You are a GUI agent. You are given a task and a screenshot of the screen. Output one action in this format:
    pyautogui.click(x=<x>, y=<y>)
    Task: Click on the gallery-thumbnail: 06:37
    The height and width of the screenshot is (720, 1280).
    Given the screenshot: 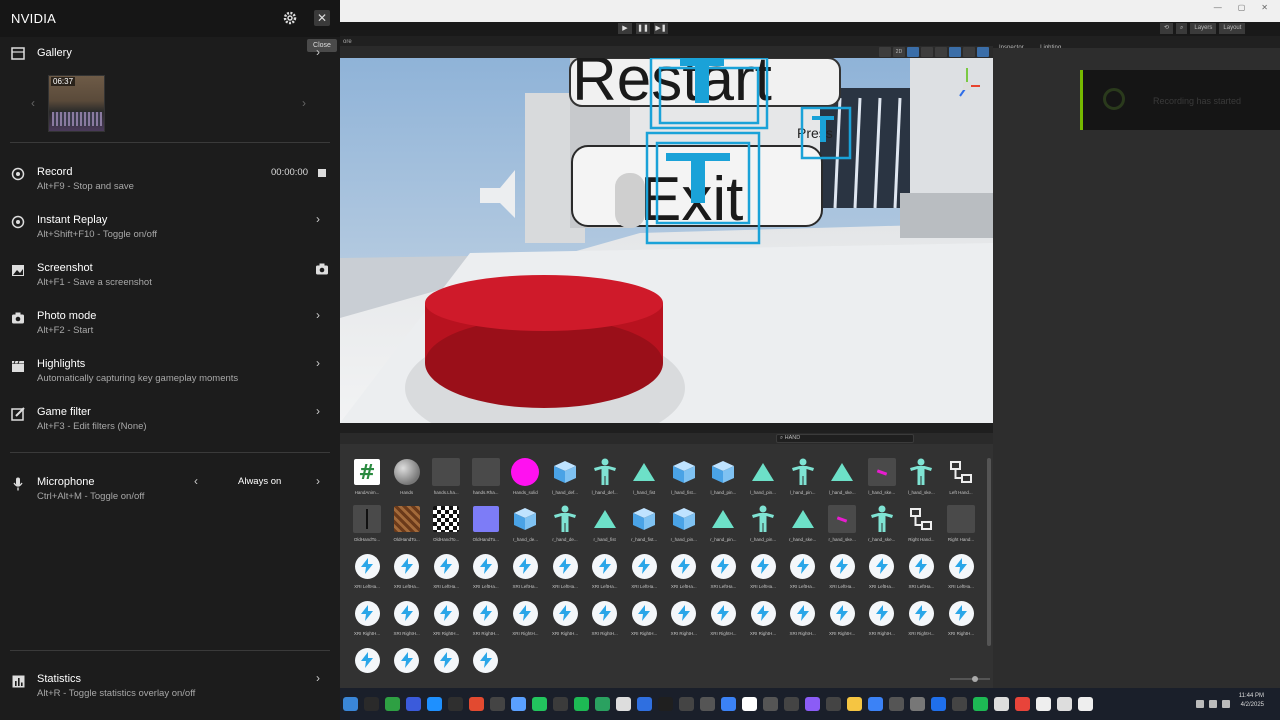 What is the action you would take?
    pyautogui.click(x=76, y=103)
    